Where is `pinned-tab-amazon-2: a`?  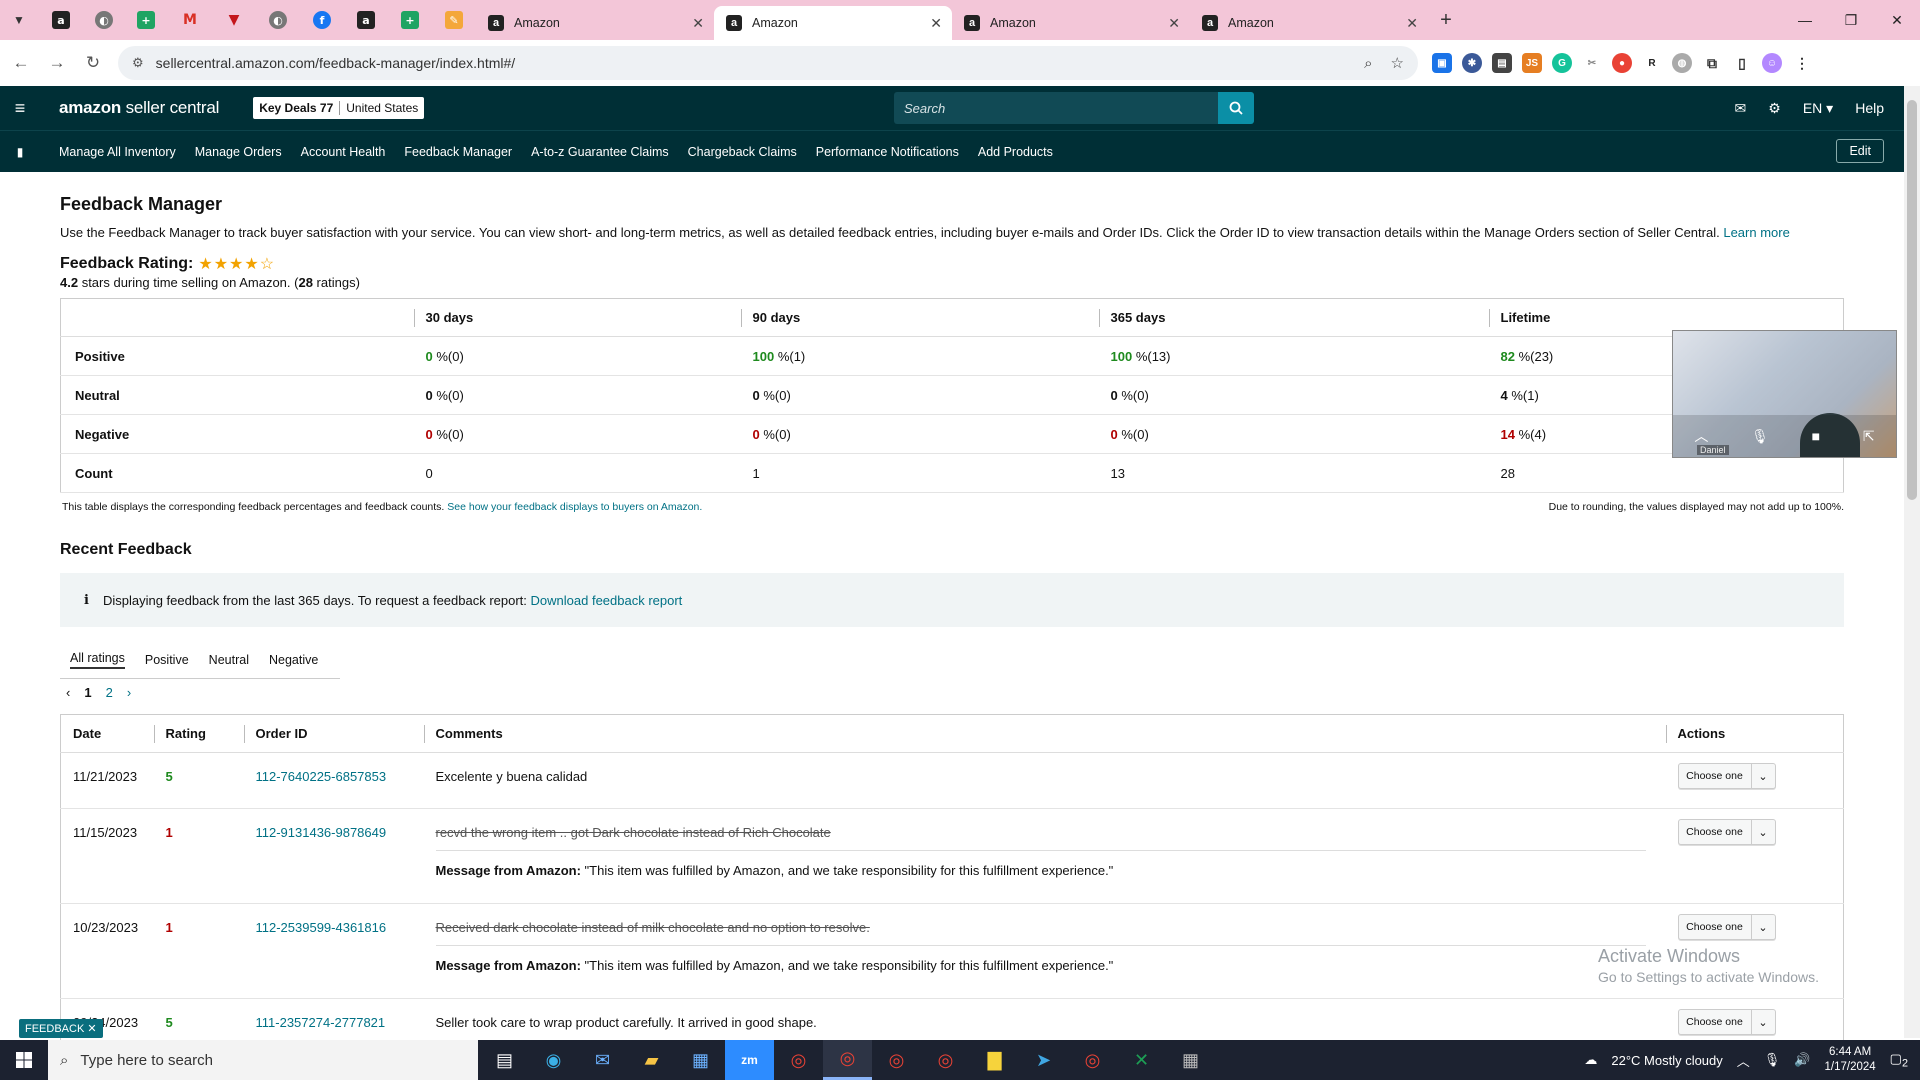 pinned-tab-amazon-2: a is located at coordinates (366, 20).